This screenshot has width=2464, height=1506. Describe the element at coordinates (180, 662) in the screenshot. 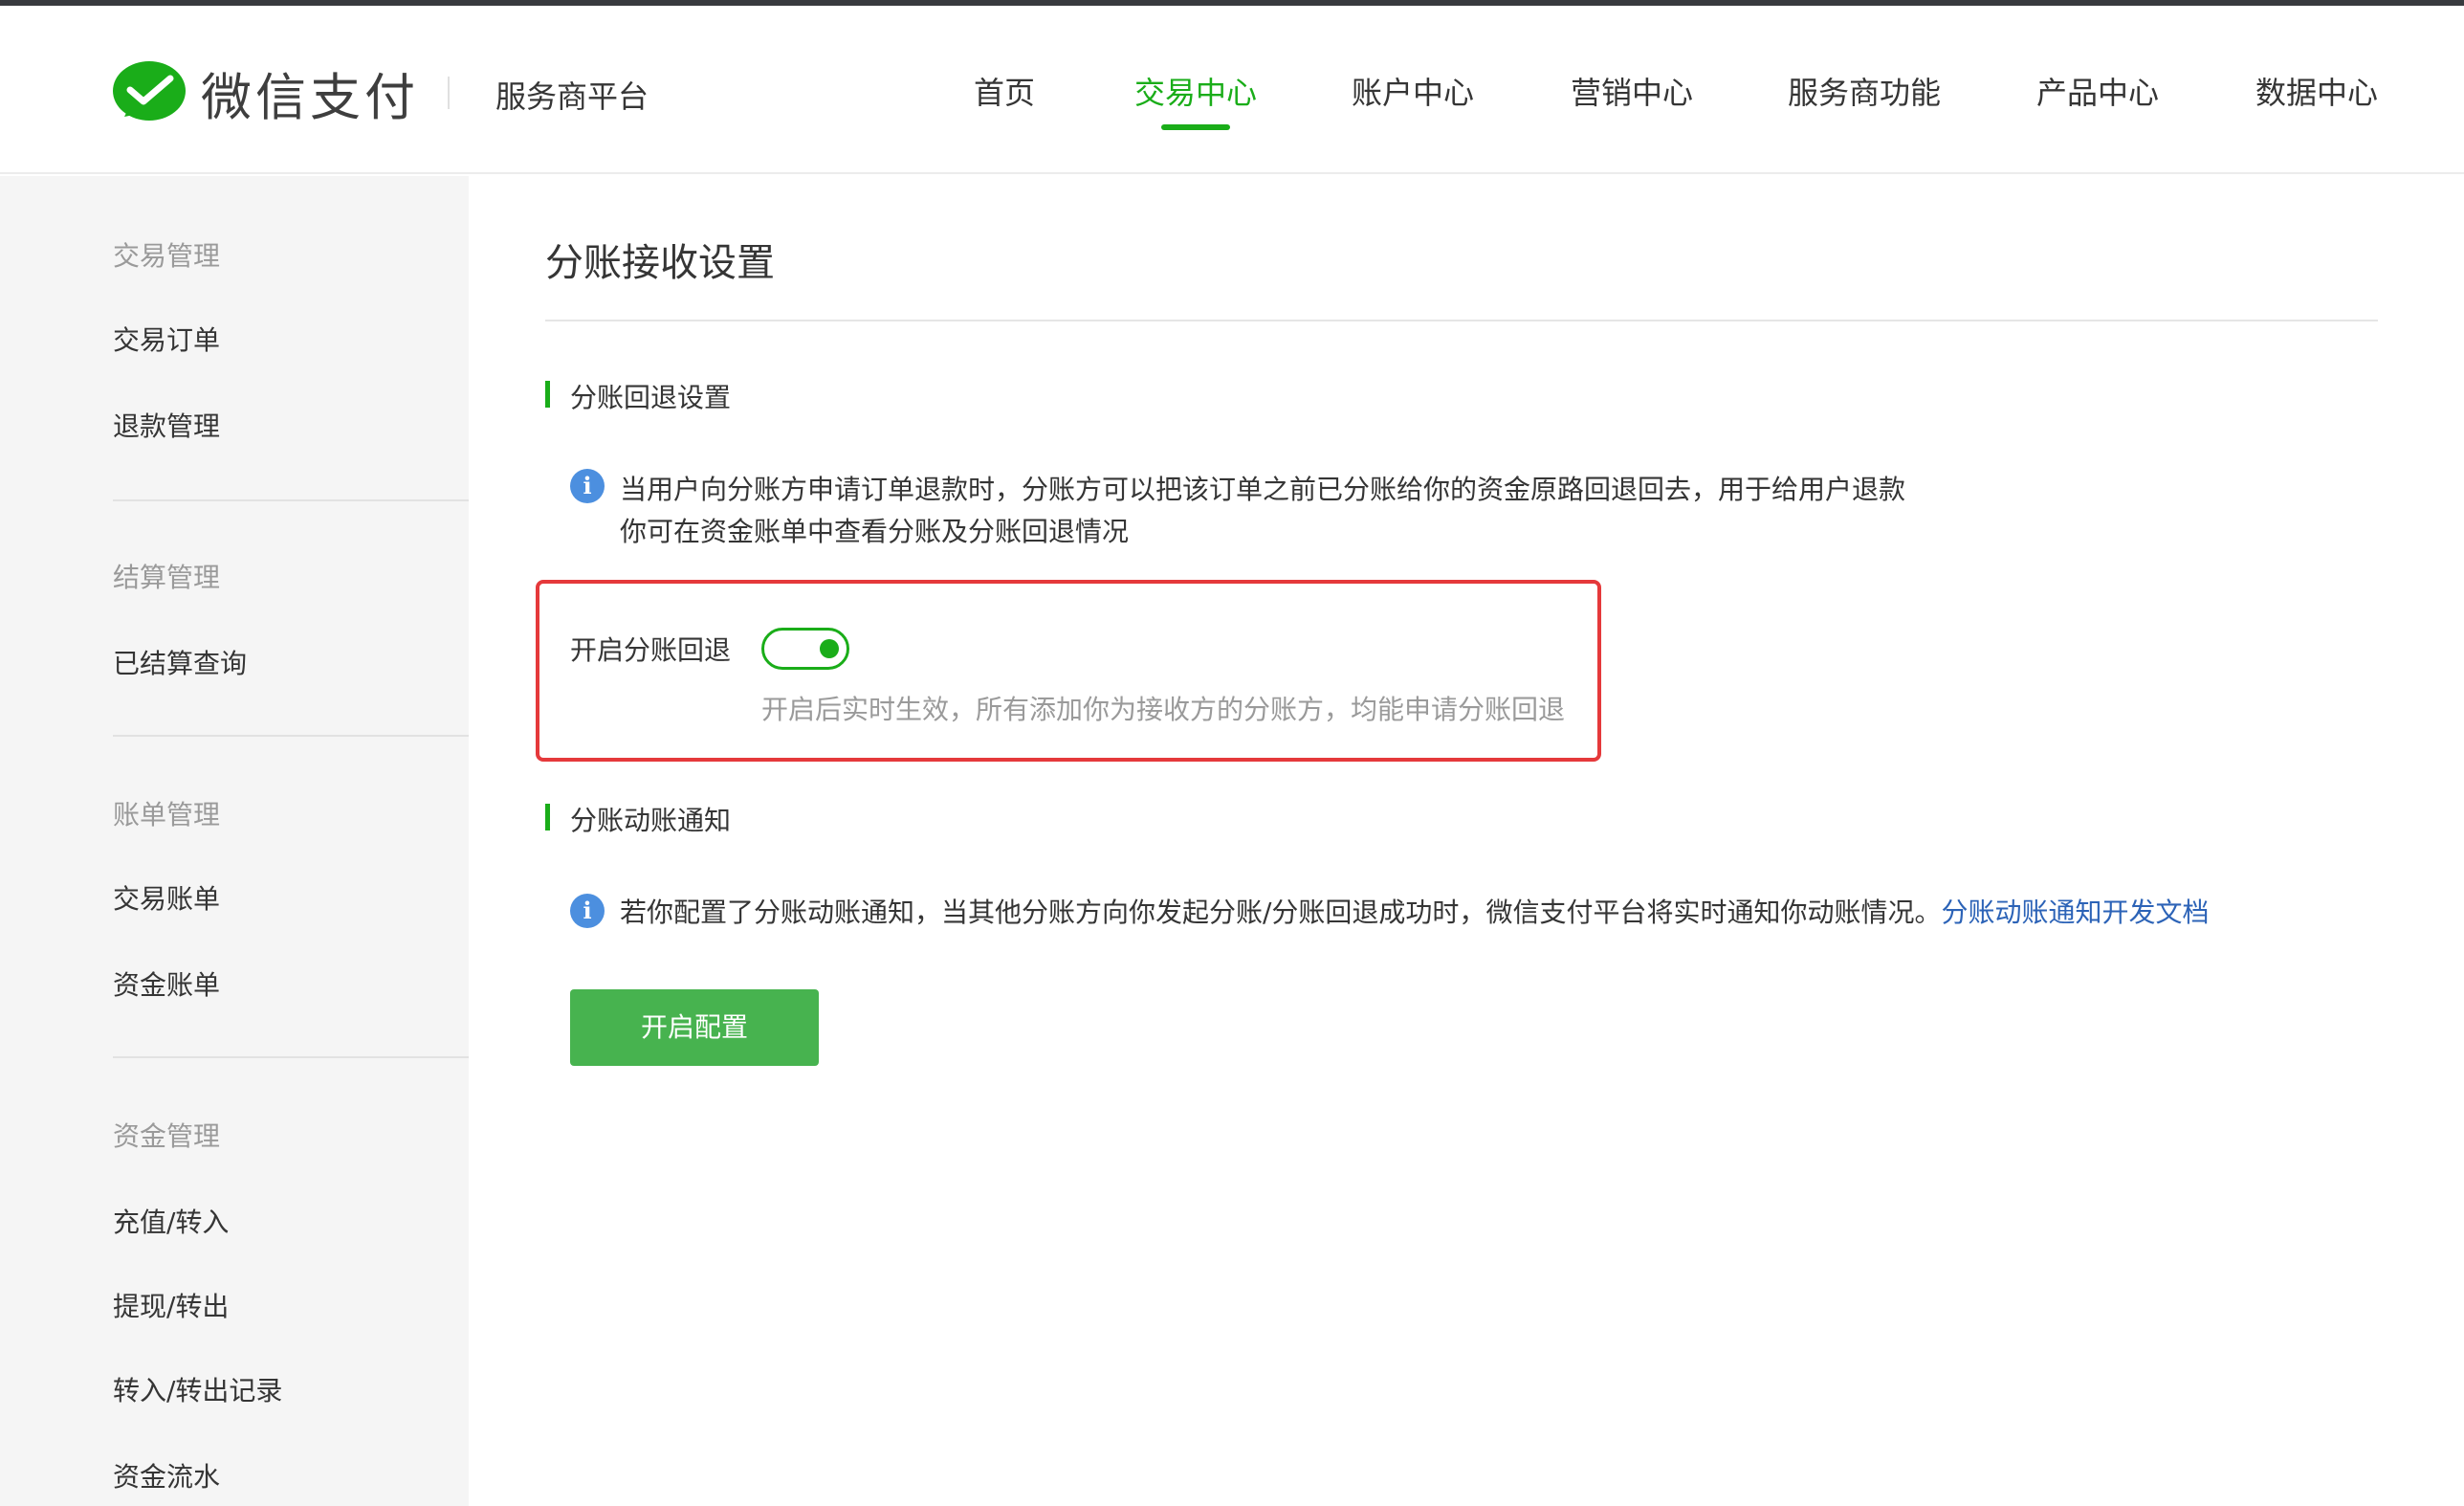

I see `sidebar-item-settled-query: 已结算查询` at that location.